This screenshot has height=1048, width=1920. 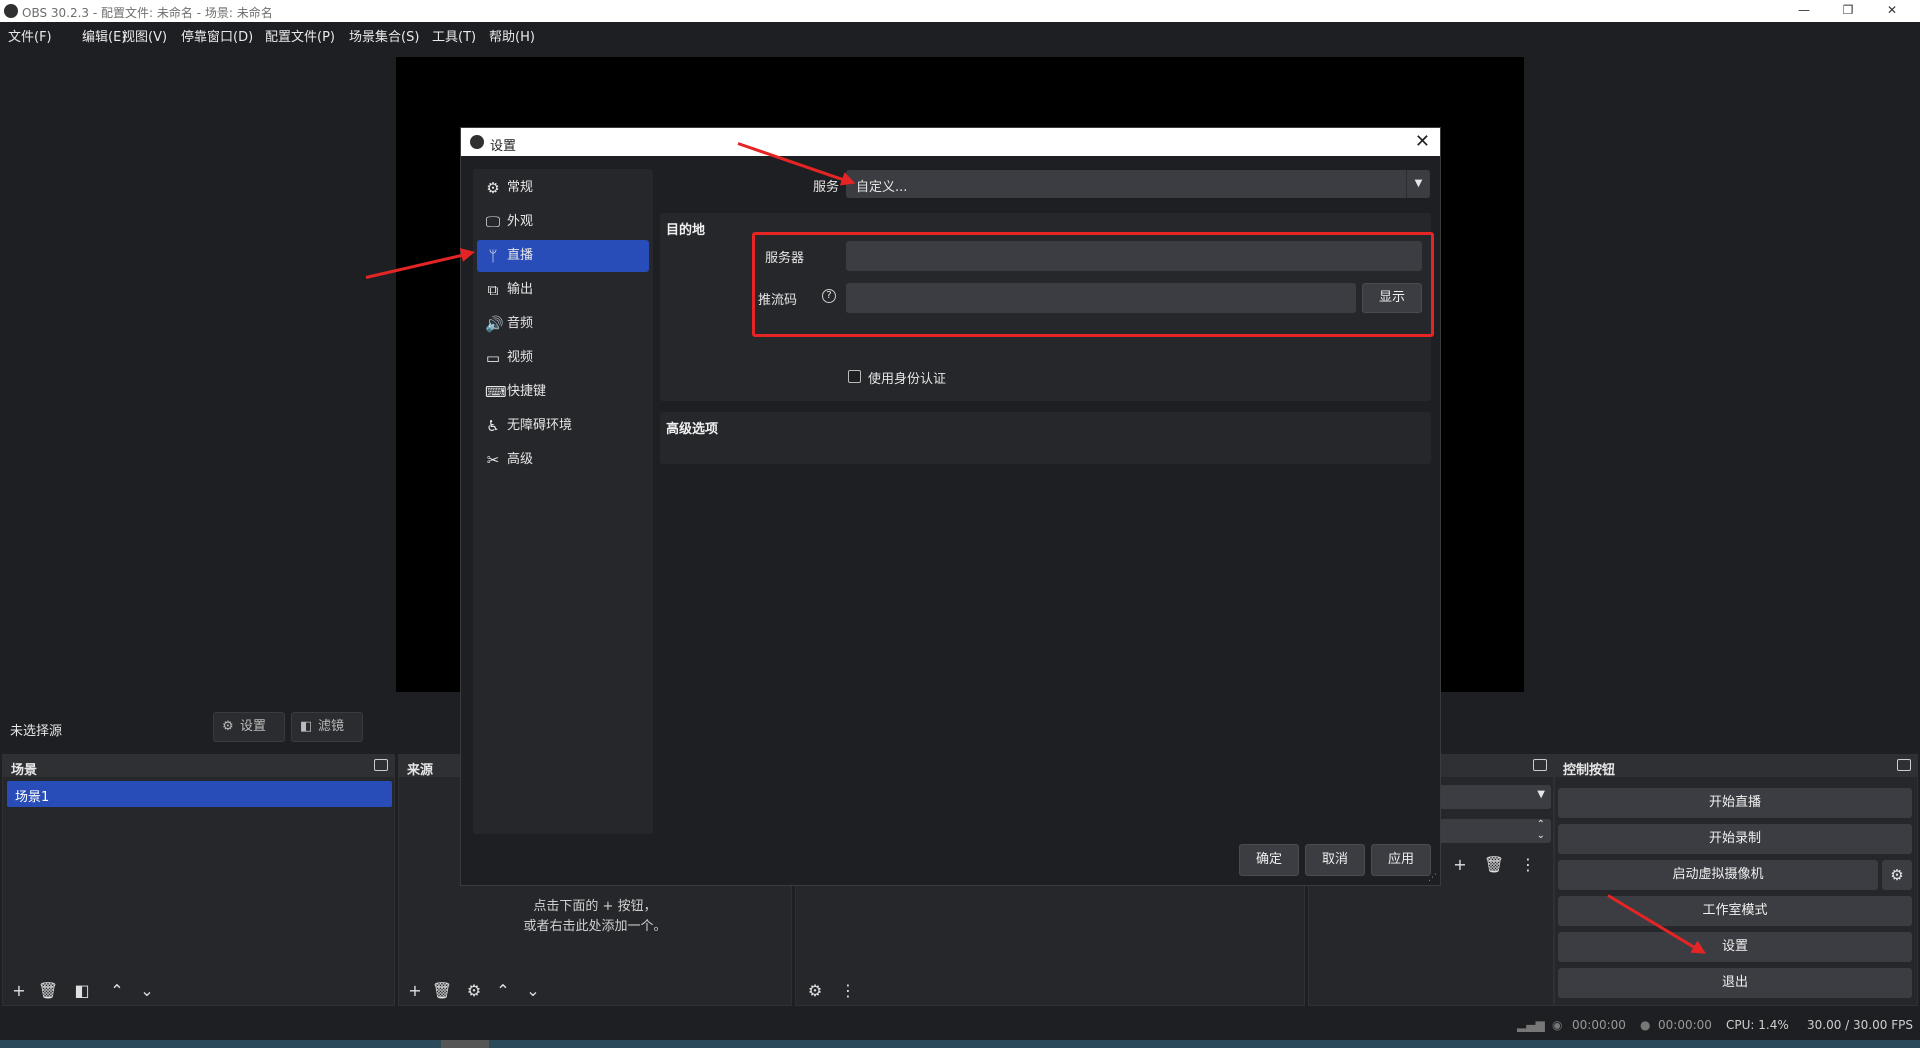 What do you see at coordinates (454, 35) in the screenshot?
I see `menu-tools: 工具(T)` at bounding box center [454, 35].